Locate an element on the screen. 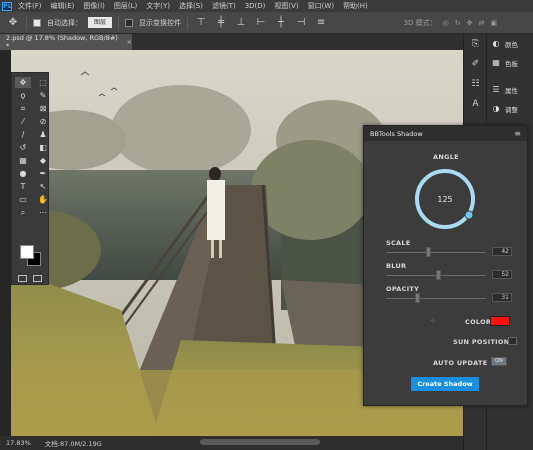  scale-label: SCALE is located at coordinates (398, 243).